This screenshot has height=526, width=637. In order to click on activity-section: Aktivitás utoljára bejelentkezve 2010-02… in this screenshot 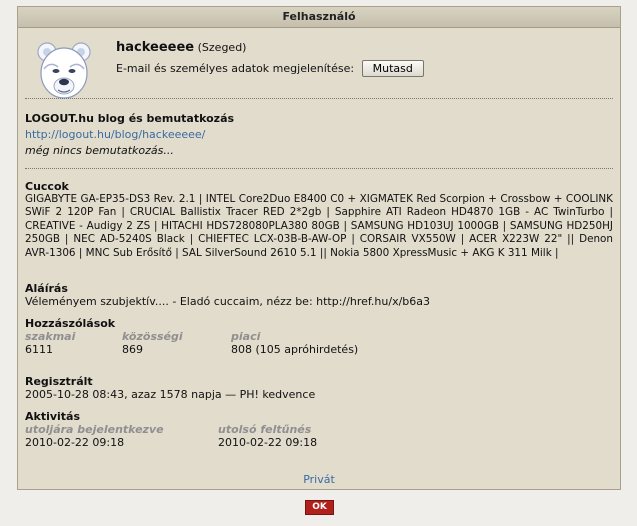, I will do `click(319, 430)`.